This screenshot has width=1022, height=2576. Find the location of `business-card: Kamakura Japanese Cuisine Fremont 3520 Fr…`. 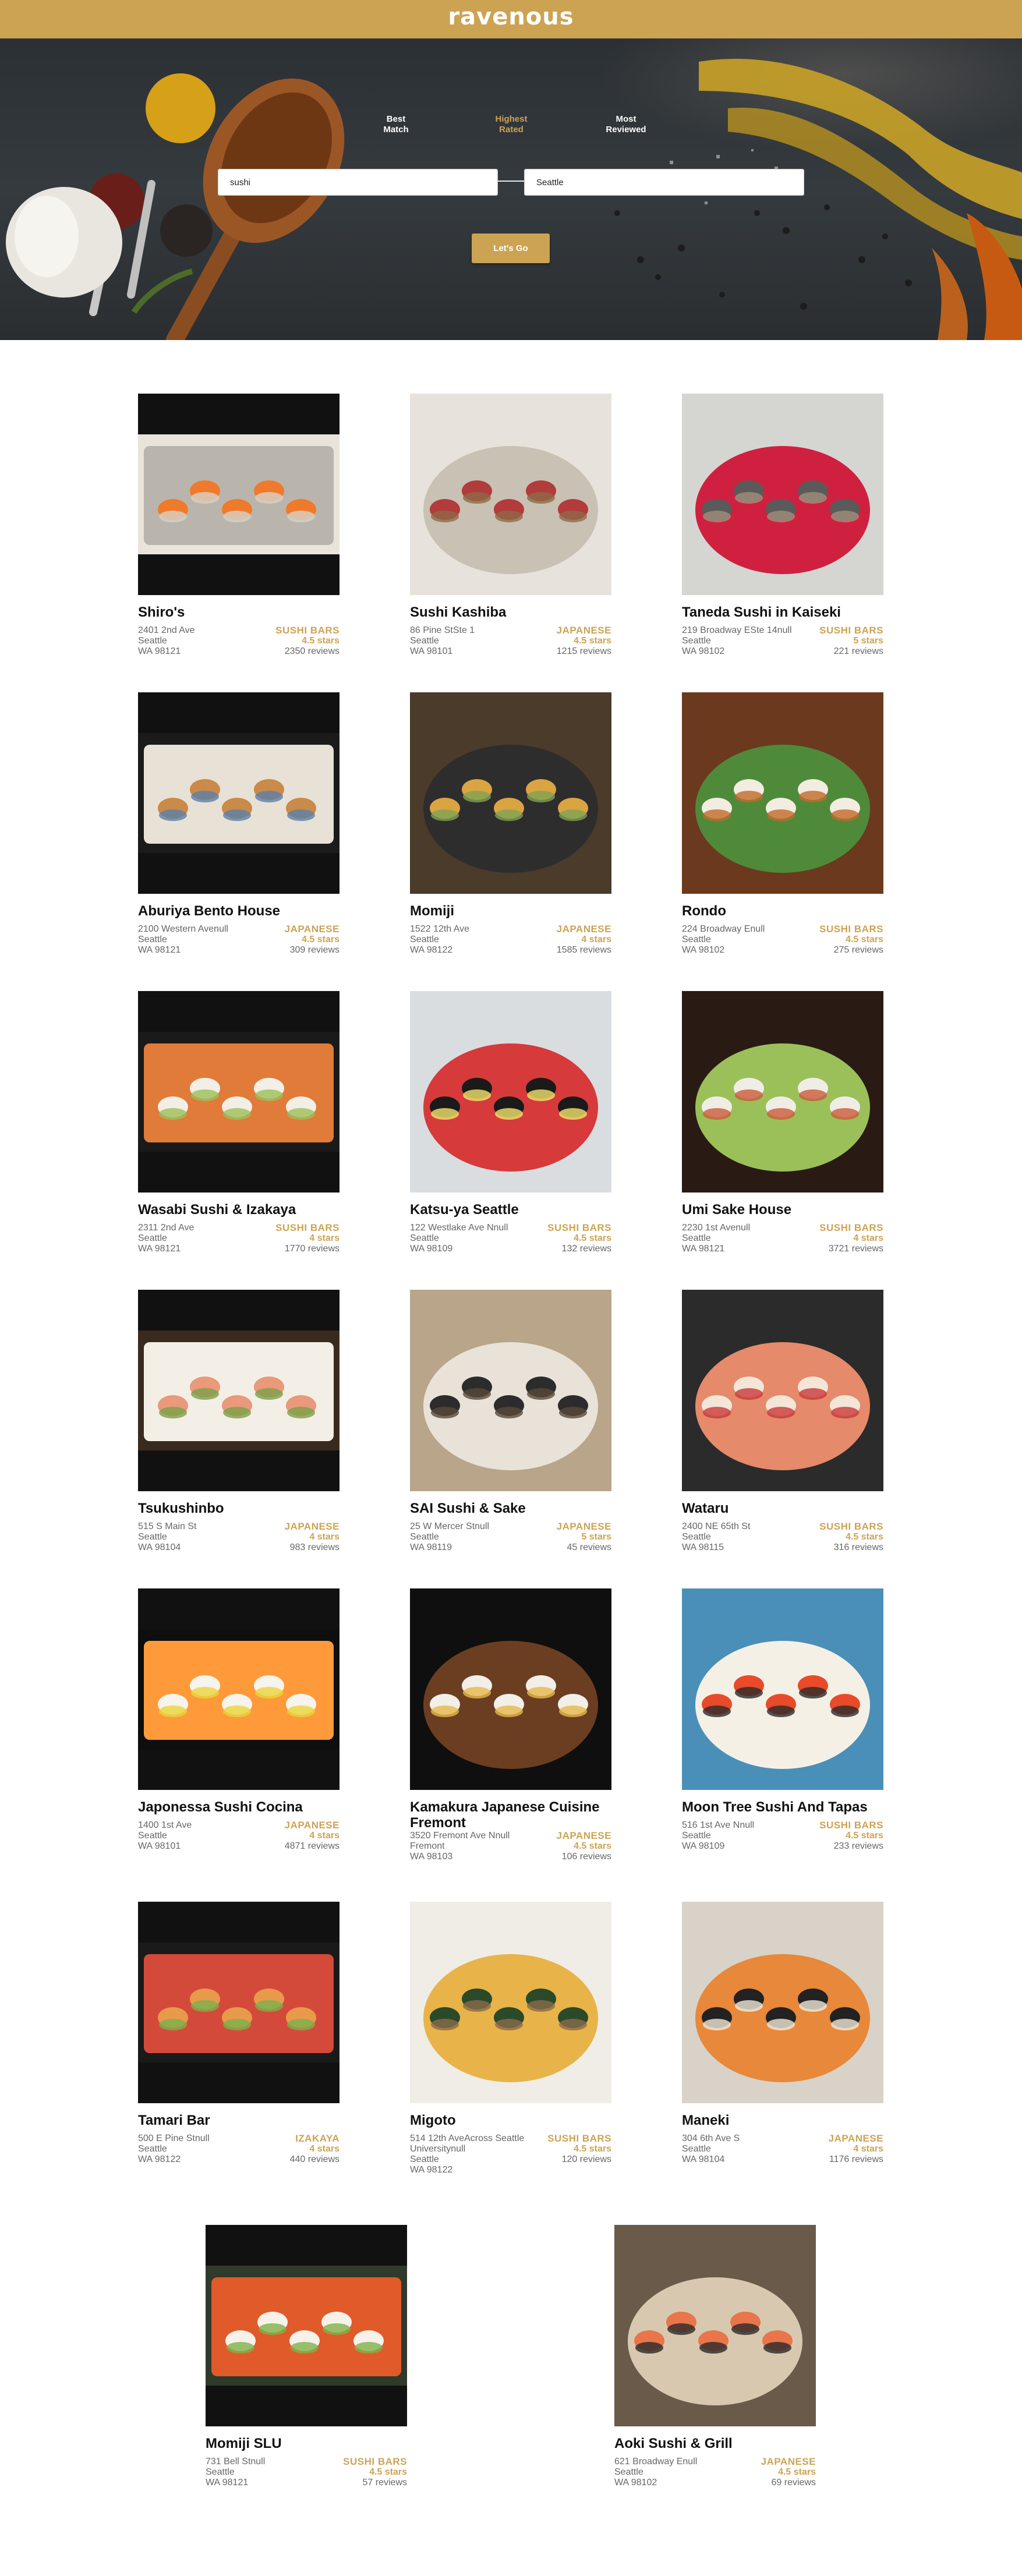

business-card: Kamakura Japanese Cuisine Fremont 3520 Fr… is located at coordinates (510, 1736).